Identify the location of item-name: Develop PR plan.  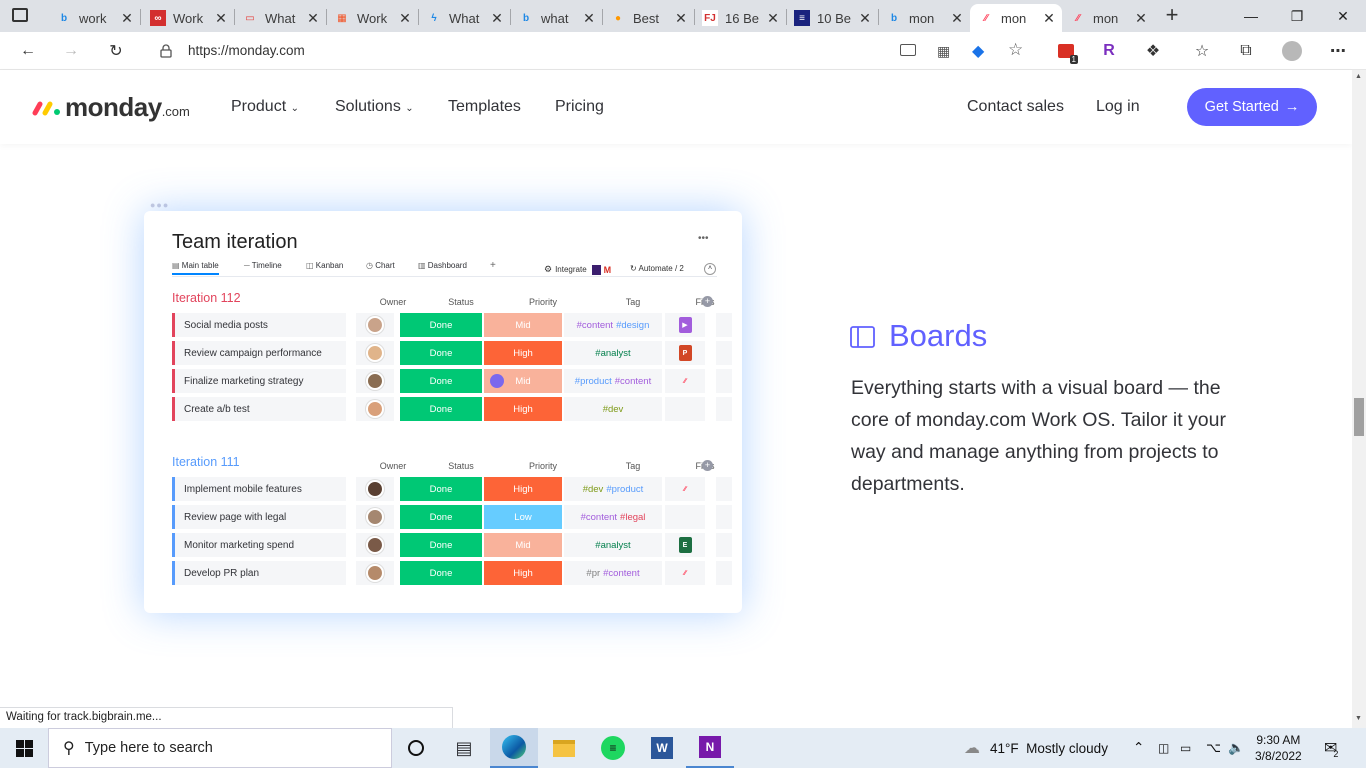
(259, 573).